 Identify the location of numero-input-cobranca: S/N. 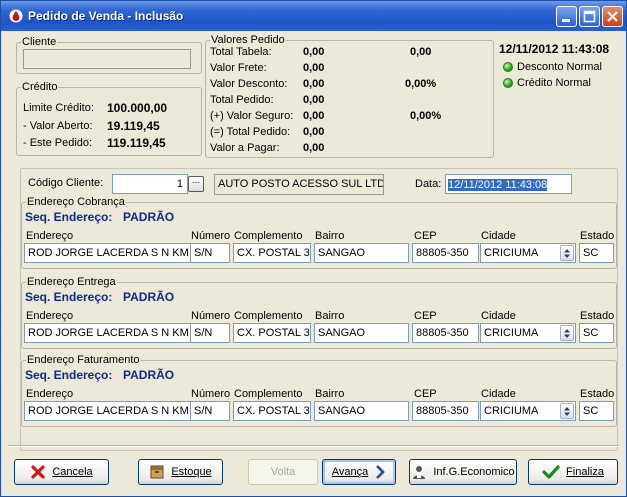
(210, 253).